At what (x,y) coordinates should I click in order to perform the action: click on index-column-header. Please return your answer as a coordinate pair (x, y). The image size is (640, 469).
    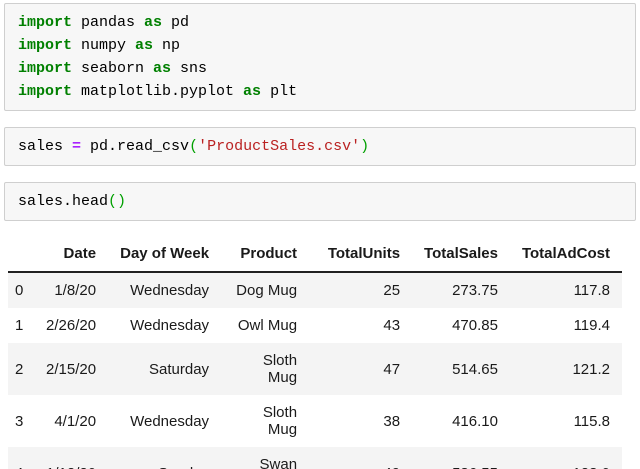
    Looking at the image, I should click on (21, 256).